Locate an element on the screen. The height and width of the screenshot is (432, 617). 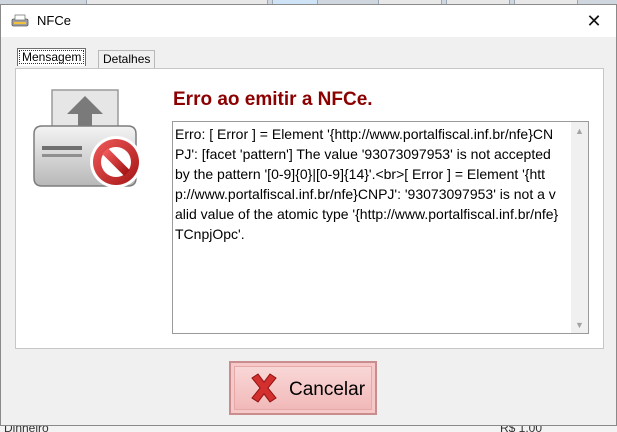
scroll-down-icon: ▼ is located at coordinates (579, 324).